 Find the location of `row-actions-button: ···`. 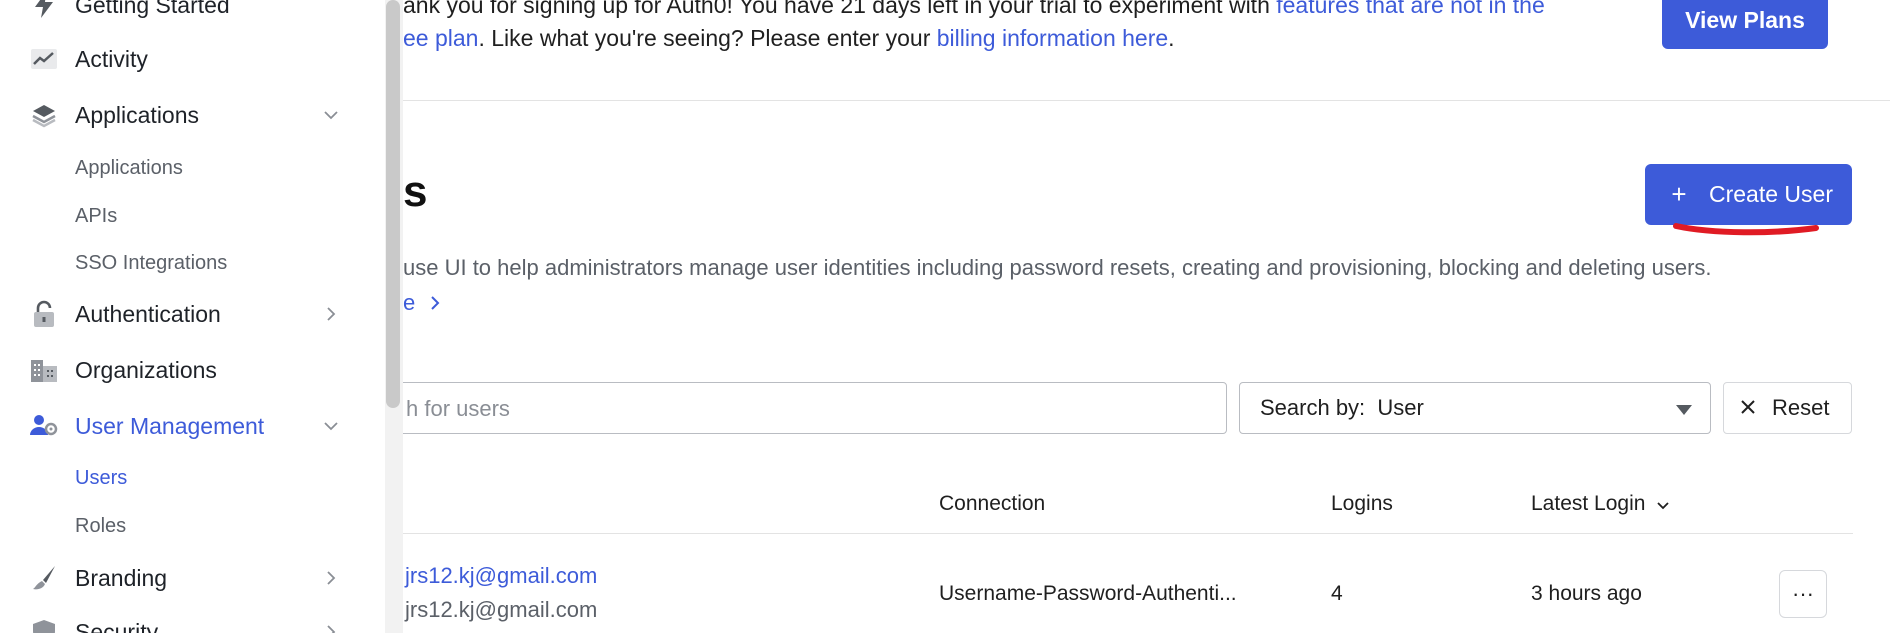

row-actions-button: ··· is located at coordinates (1803, 594).